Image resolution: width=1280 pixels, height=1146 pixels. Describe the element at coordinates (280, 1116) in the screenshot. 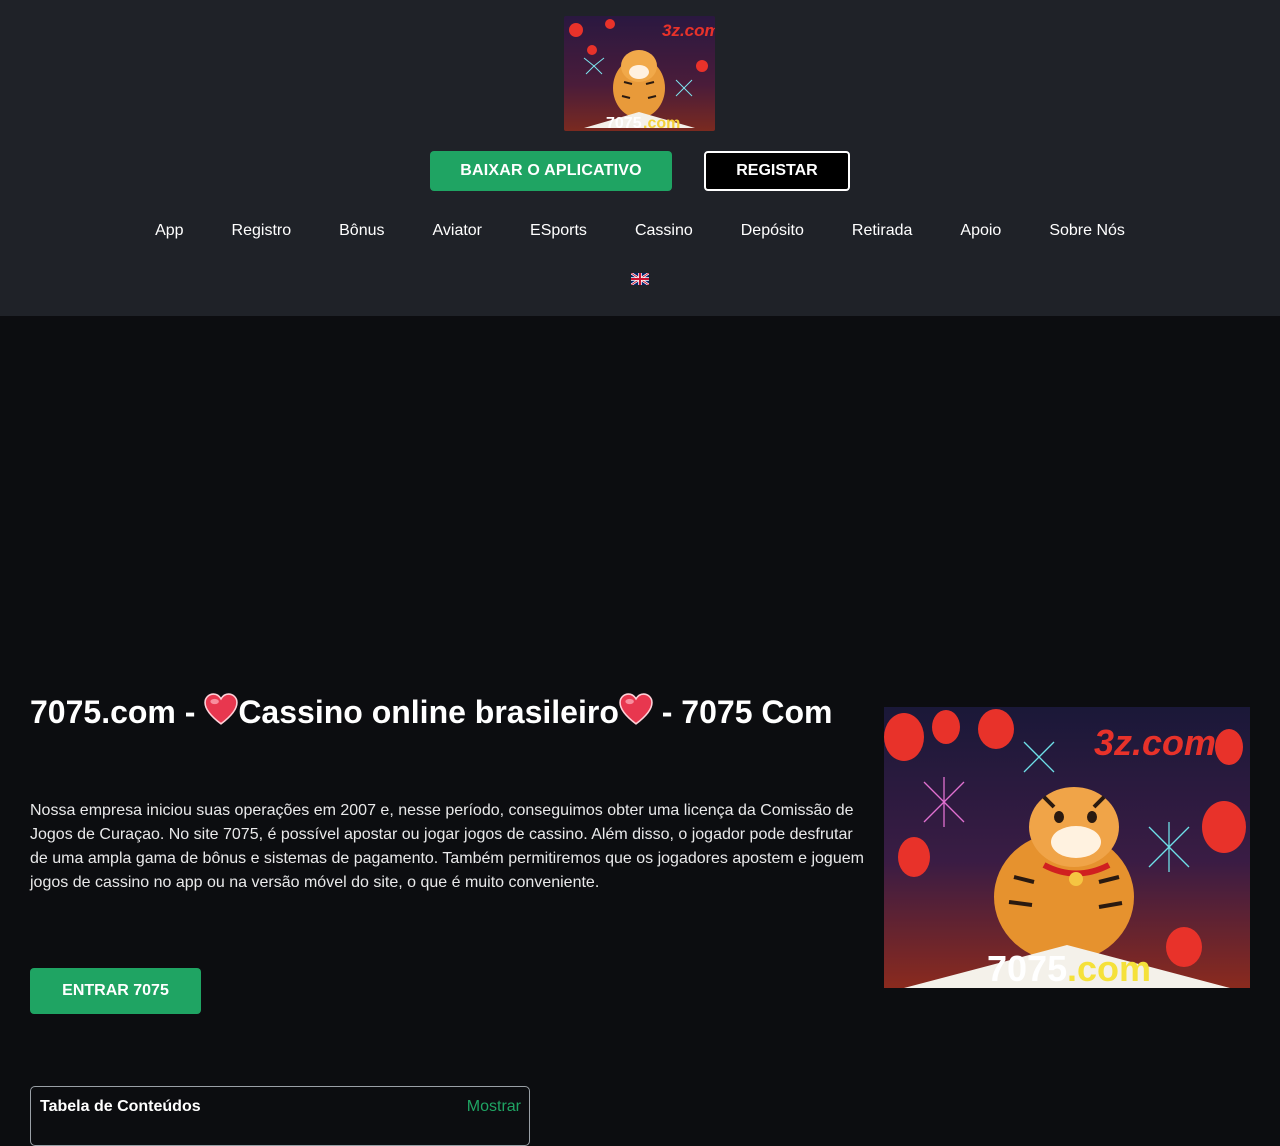

I see `table-of-contents: Tabela de Conteúdos Mostrar` at that location.